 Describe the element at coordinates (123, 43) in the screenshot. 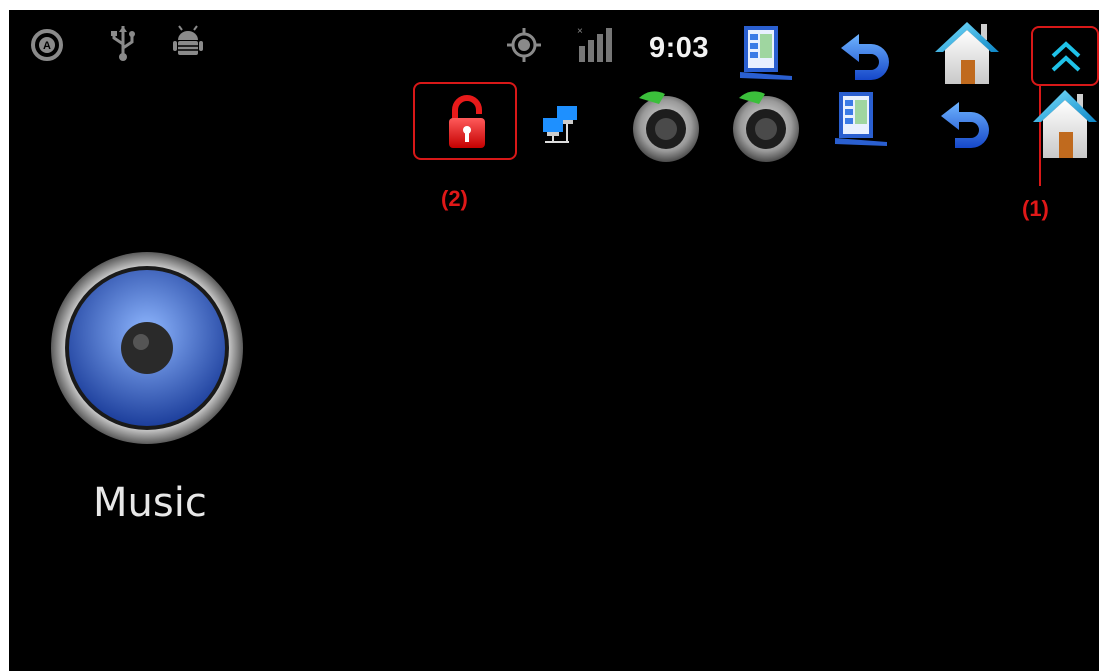

I see `usb-icon` at that location.